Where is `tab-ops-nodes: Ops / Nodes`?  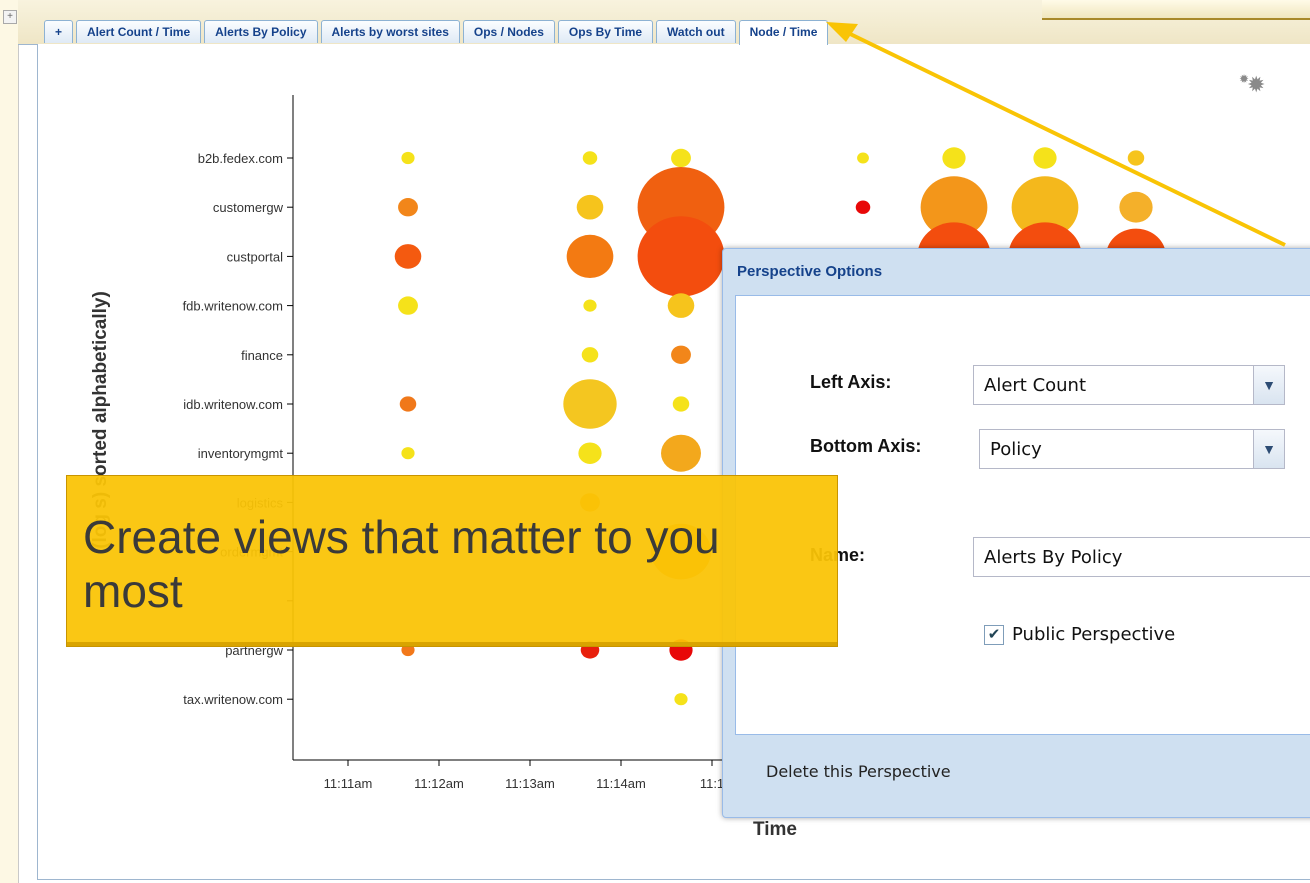 tab-ops-nodes: Ops / Nodes is located at coordinates (508, 31).